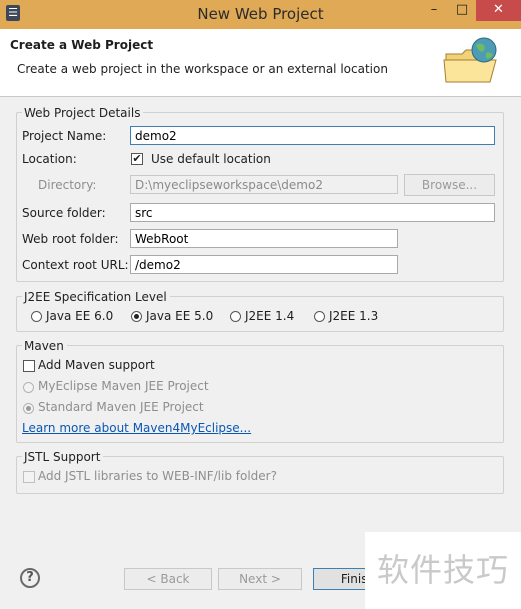  What do you see at coordinates (235, 316) in the screenshot?
I see `j2ee-1-4-radio` at bounding box center [235, 316].